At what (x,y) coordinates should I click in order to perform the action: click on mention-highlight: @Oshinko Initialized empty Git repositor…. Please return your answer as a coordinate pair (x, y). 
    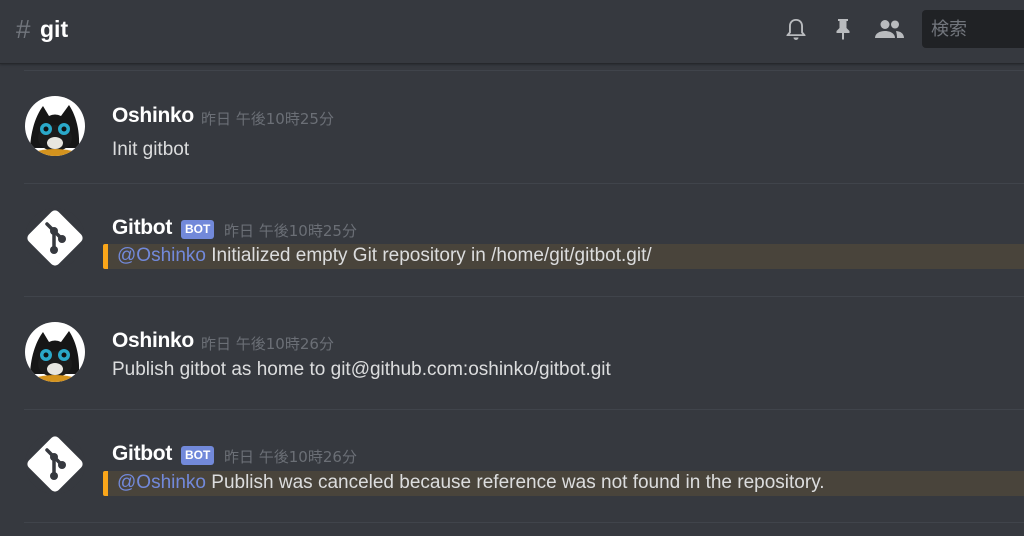
    Looking at the image, I should click on (563, 256).